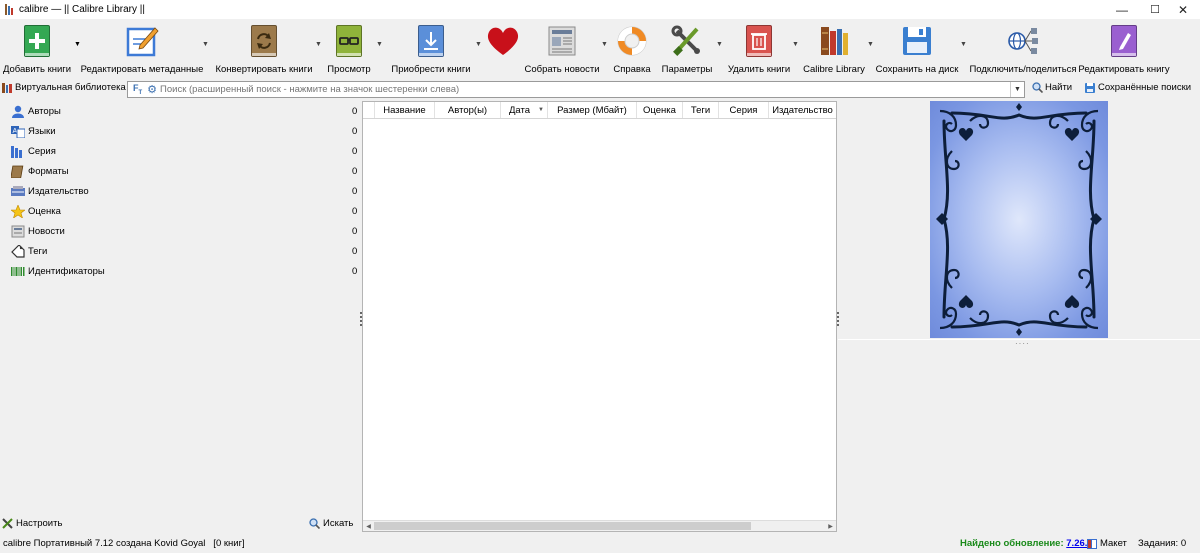 The image size is (1200, 553). What do you see at coordinates (478, 44) in the screenshot?
I see `get-books-dropdown-icon: ▼` at bounding box center [478, 44].